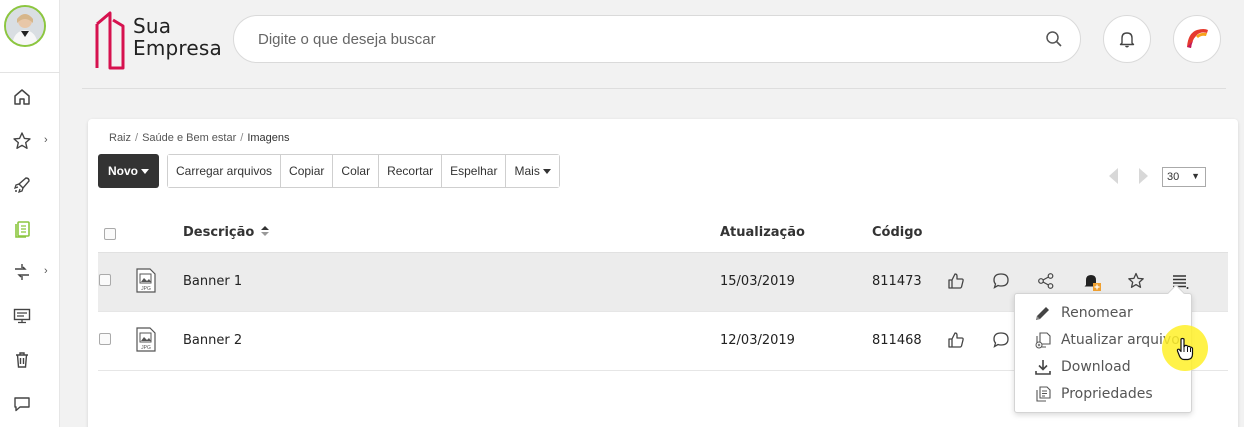  Describe the element at coordinates (32, 185) in the screenshot. I see `sidebar-item-launch` at that location.